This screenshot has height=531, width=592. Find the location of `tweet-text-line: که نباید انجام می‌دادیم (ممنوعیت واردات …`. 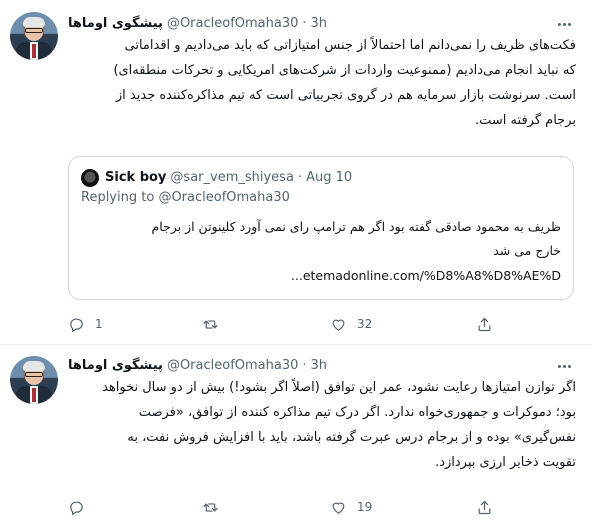

tweet-text-line: که نباید انجام می‌دادیم (ممنوعیت واردات … is located at coordinates (344, 70).